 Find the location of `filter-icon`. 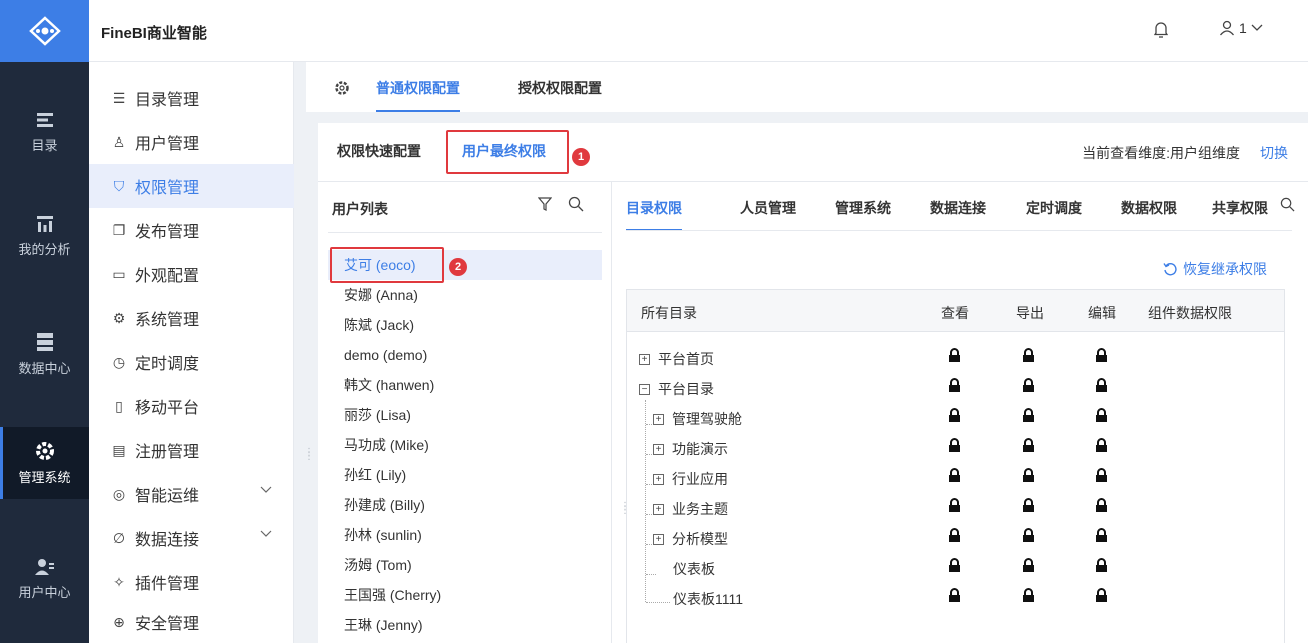

filter-icon is located at coordinates (545, 204).